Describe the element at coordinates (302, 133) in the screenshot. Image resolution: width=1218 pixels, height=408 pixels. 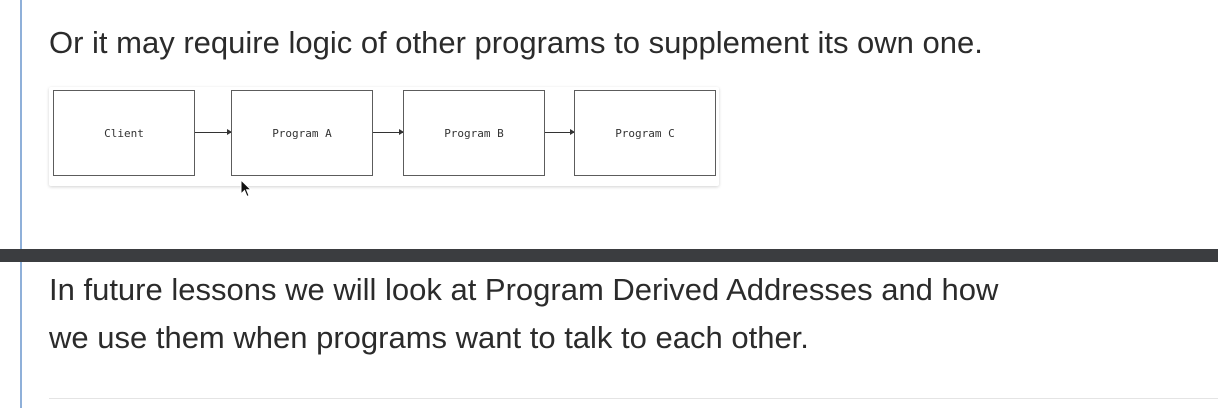
I see `diagram-node-program-a: Program A` at that location.